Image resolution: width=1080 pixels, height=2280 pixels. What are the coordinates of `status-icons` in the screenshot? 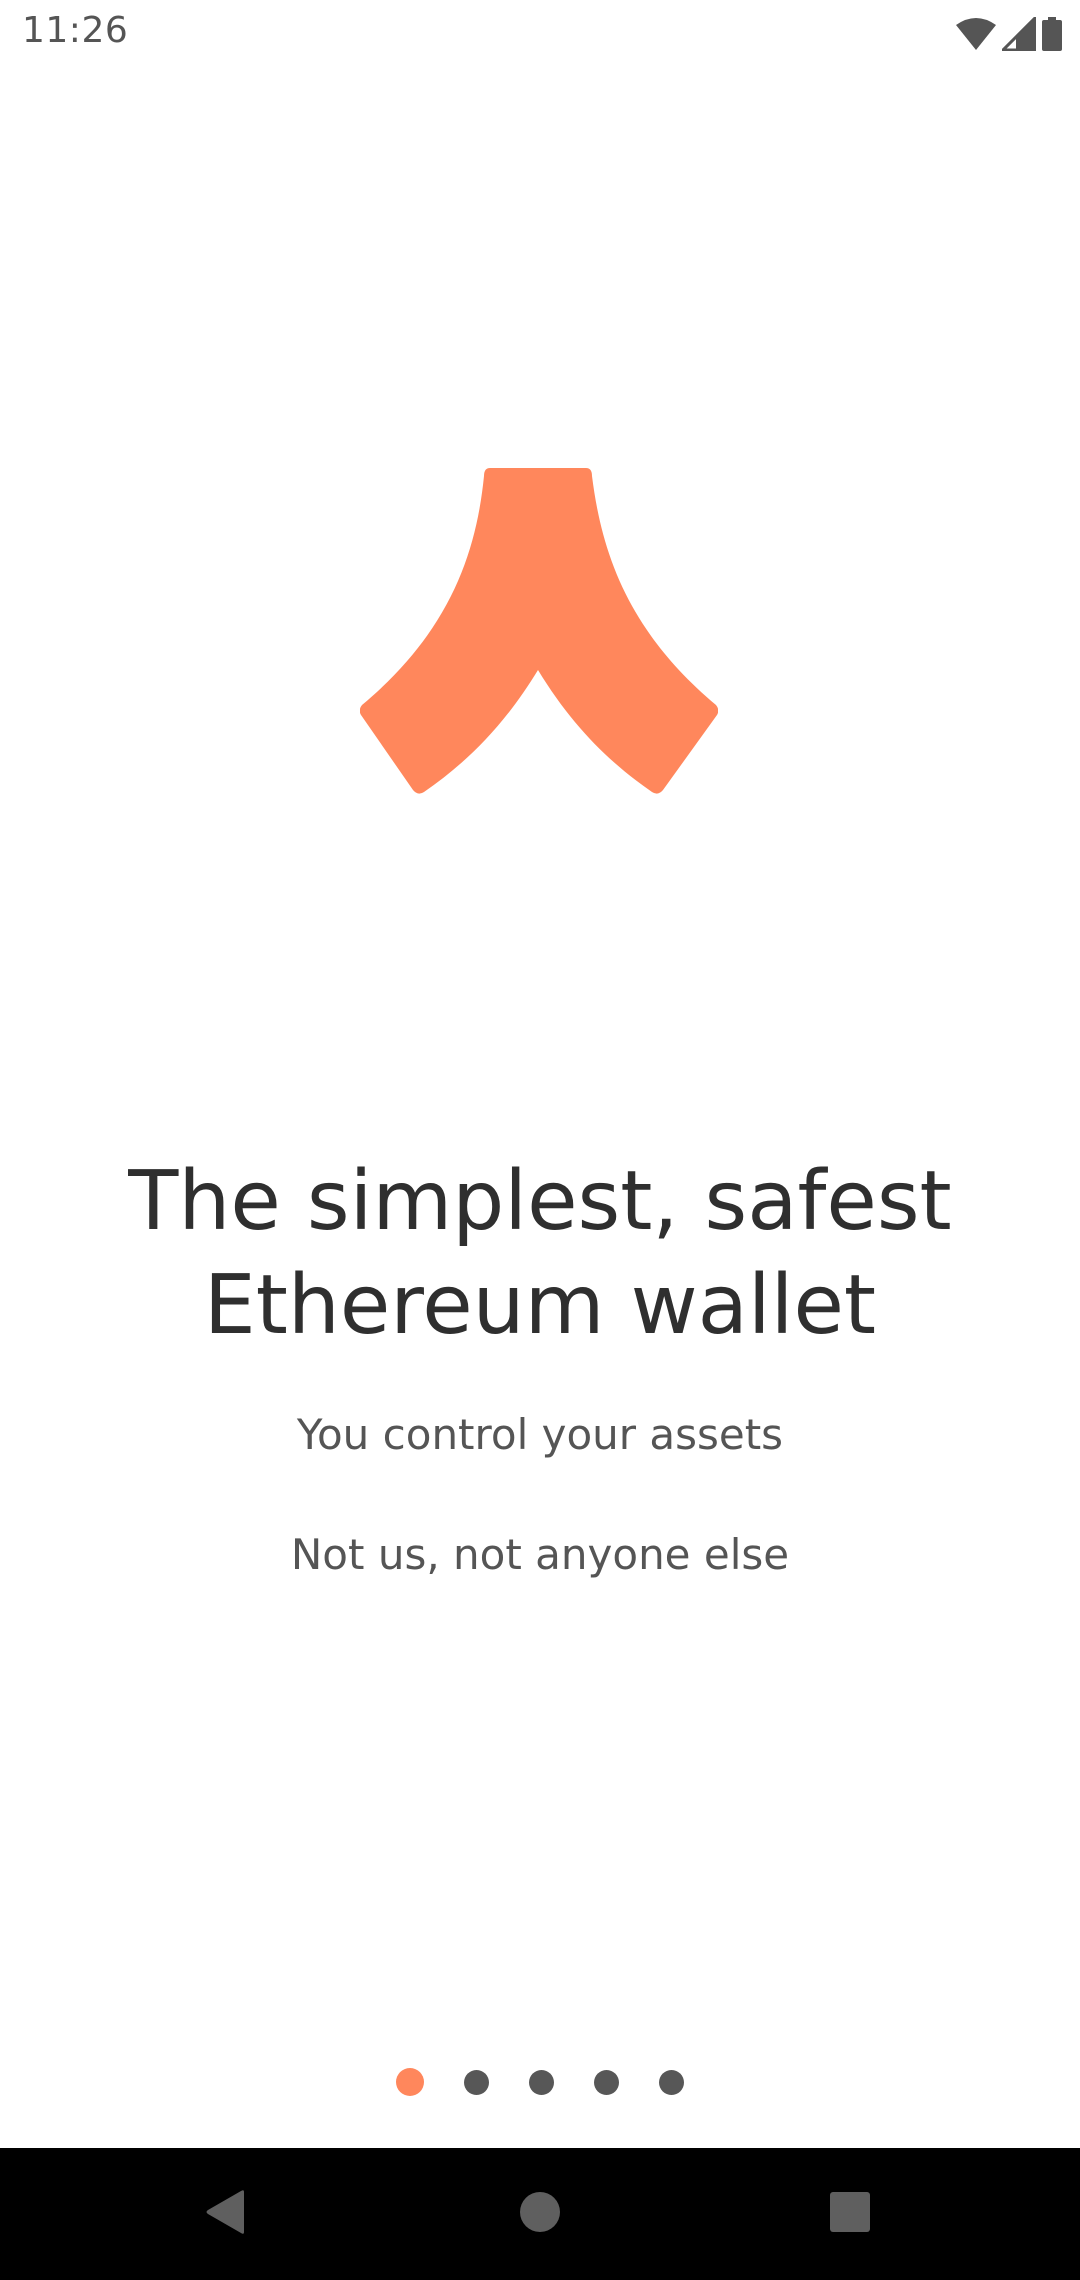 It's located at (1009, 34).